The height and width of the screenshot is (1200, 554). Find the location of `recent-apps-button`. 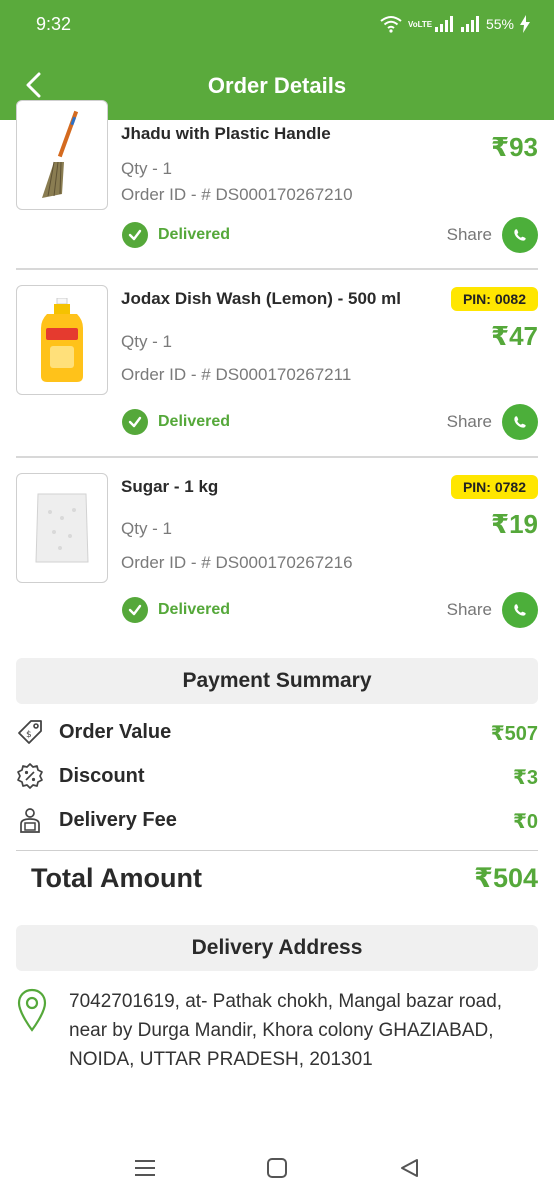

recent-apps-button is located at coordinates (145, 1168).